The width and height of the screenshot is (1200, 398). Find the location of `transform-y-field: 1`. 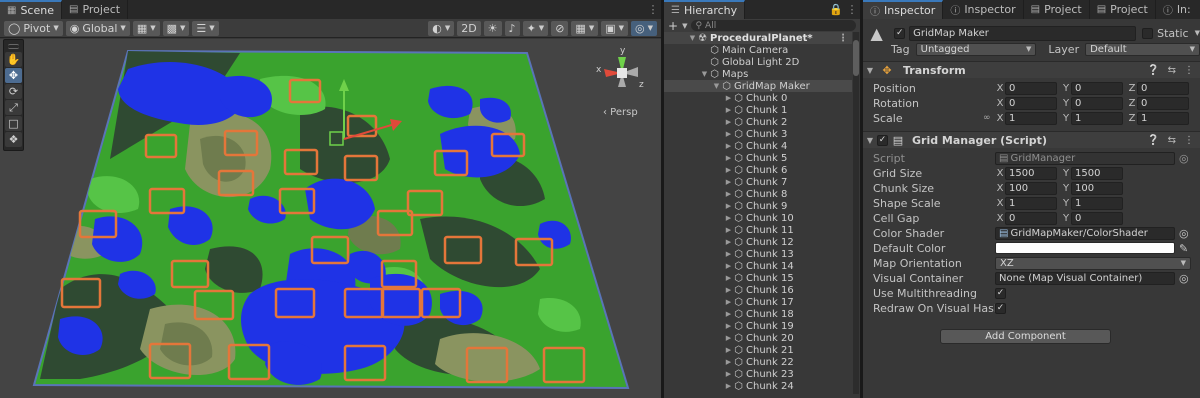

transform-y-field: 1 is located at coordinates (1097, 118).